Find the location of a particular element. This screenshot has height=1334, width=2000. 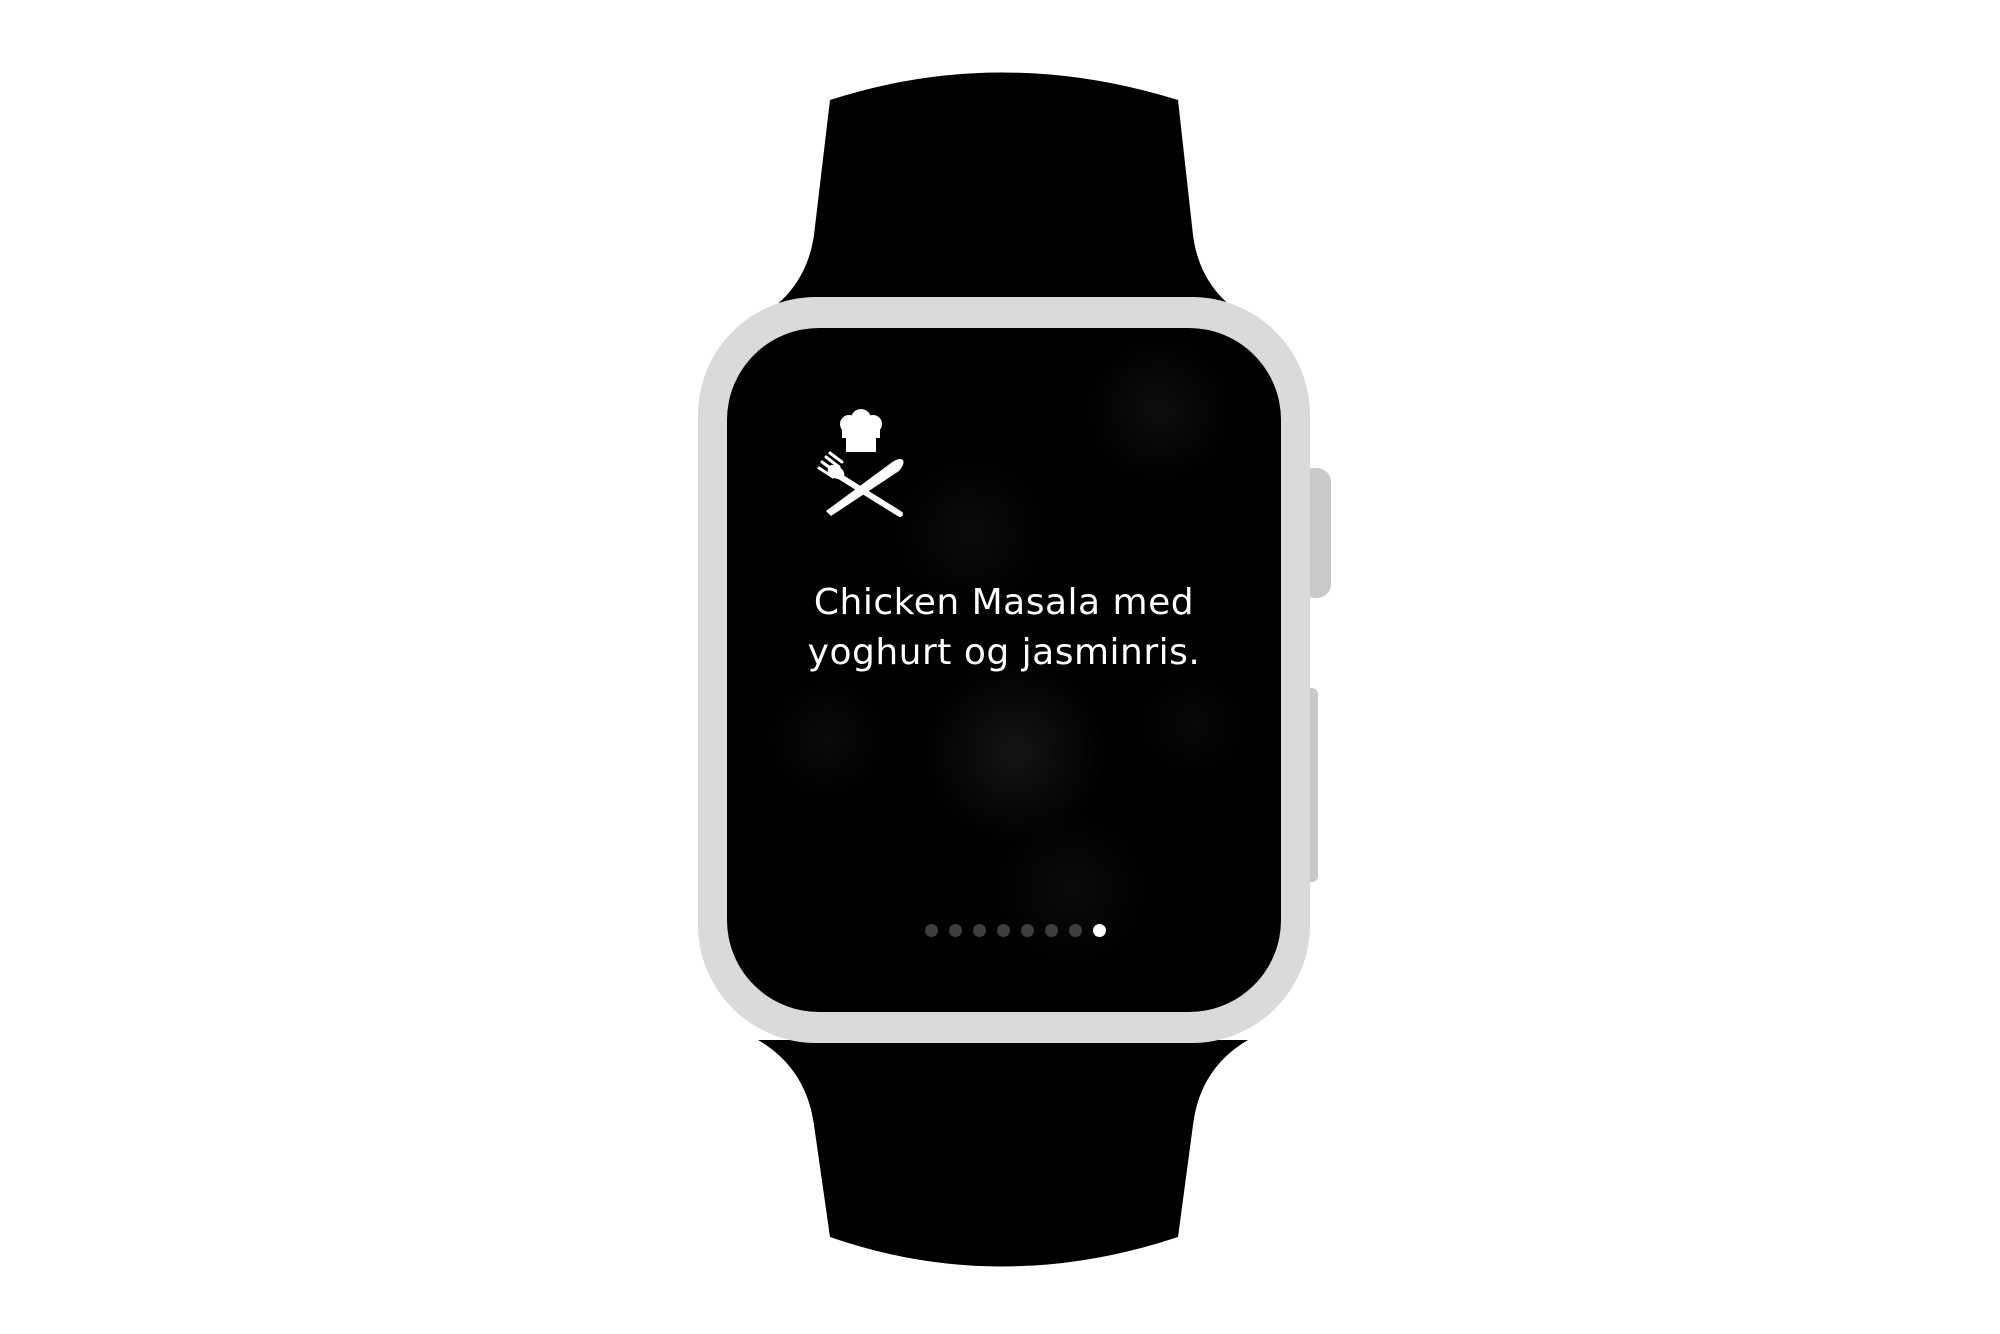

watch-screen: Chicken Masala med yoghurt og jasminris. is located at coordinates (1004, 670).